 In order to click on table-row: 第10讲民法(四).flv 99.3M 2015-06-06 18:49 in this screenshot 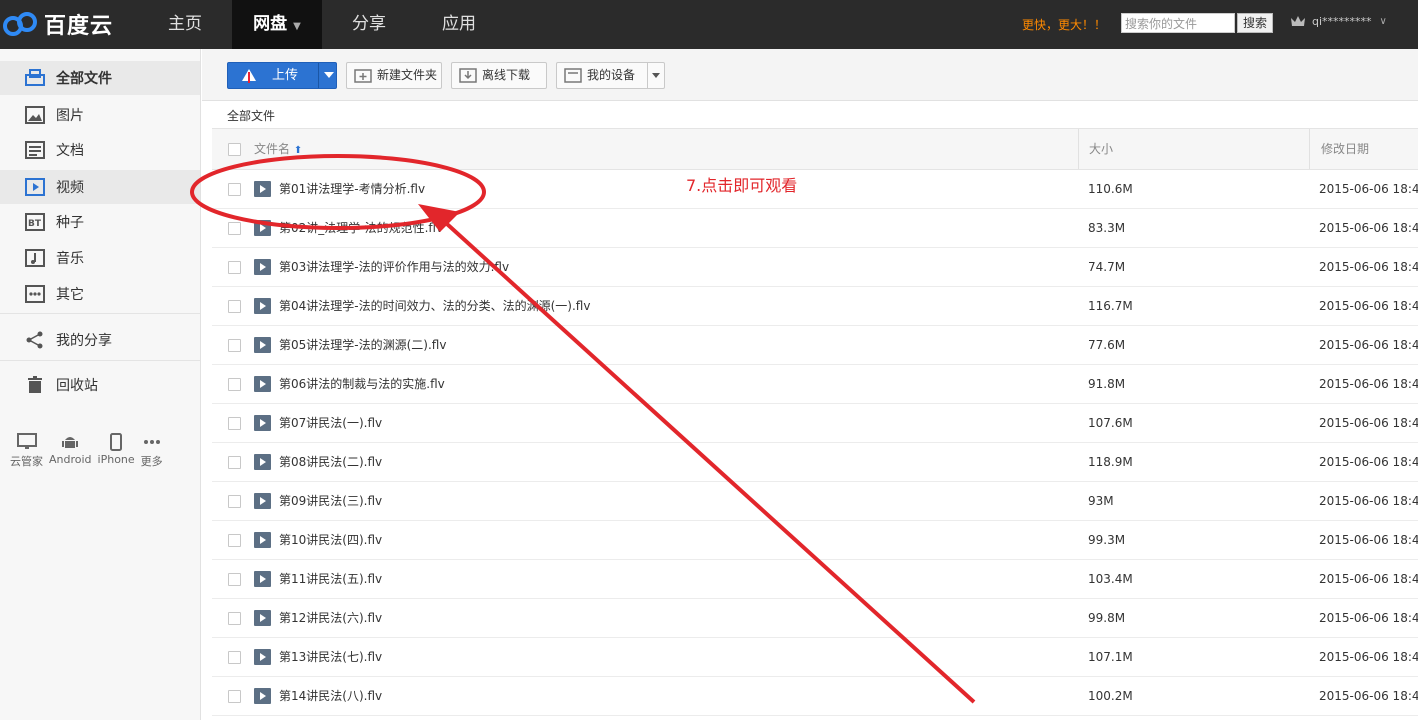, I will do `click(815, 540)`.